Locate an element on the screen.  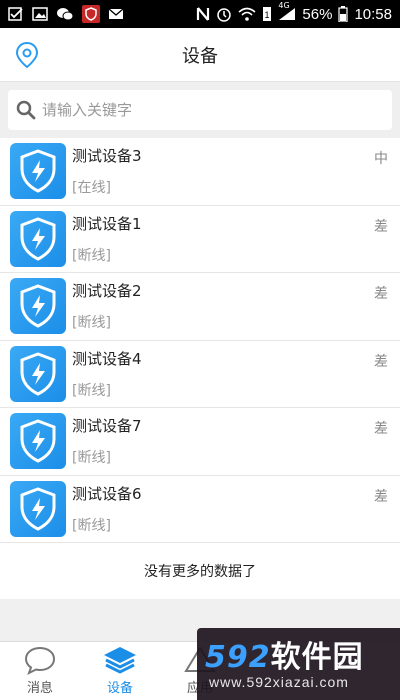
nav-item-messages: 消息 is located at coordinates (40, 671).